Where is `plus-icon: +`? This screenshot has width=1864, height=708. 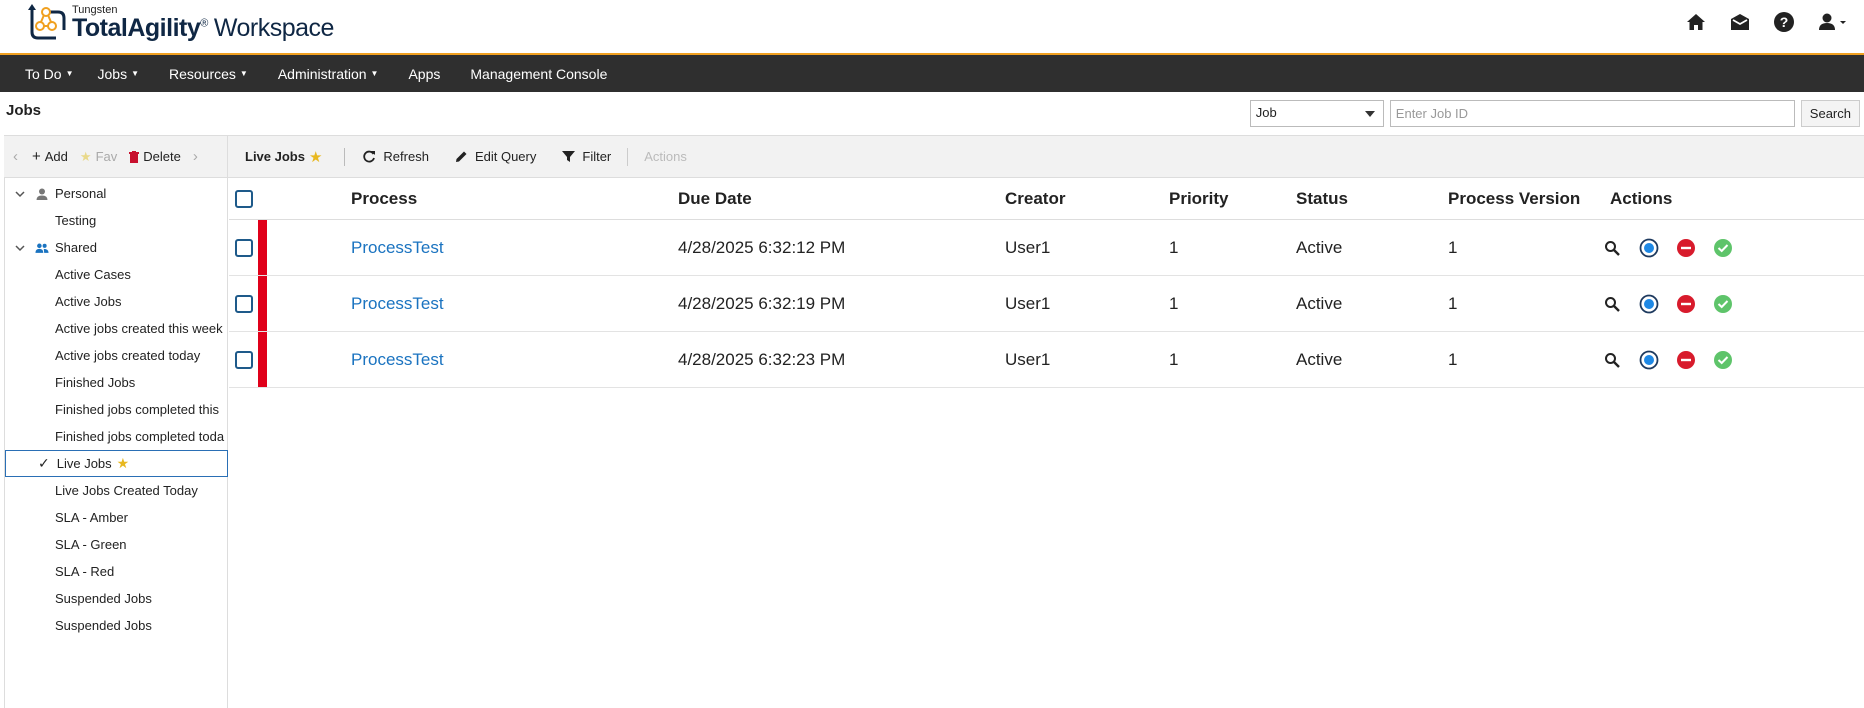 plus-icon: + is located at coordinates (36, 156).